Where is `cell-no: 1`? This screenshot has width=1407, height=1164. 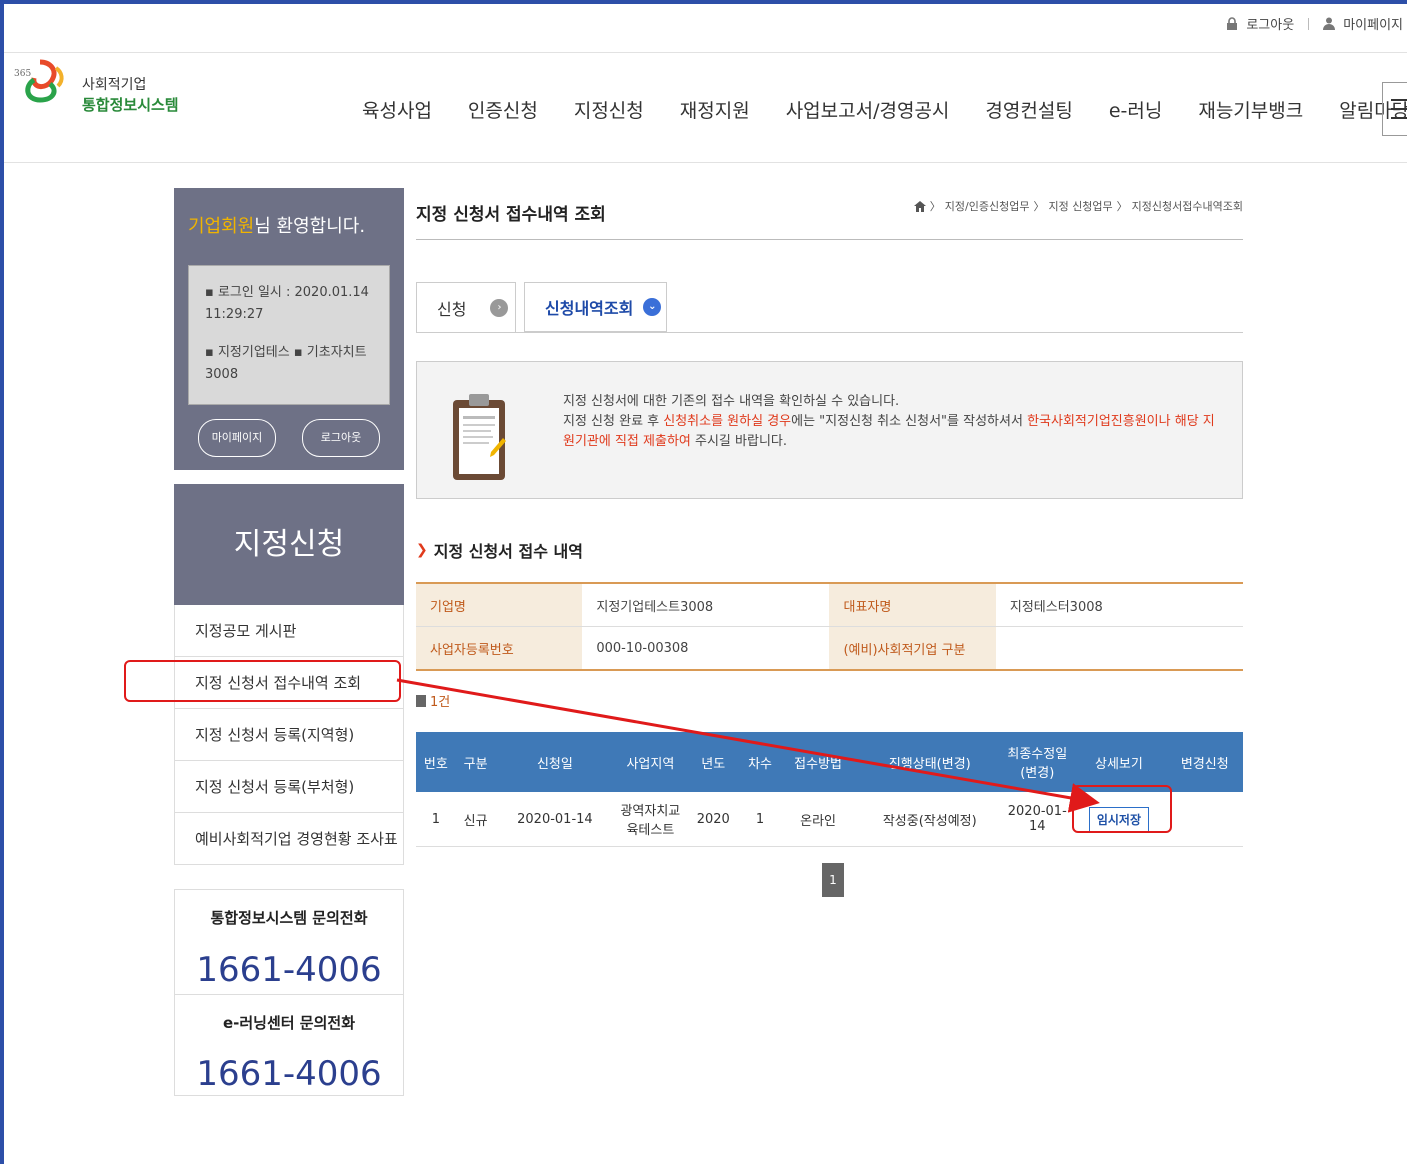
cell-no: 1 is located at coordinates (436, 819).